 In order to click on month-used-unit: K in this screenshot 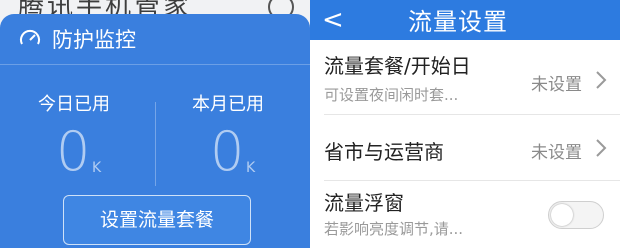, I will do `click(251, 168)`.